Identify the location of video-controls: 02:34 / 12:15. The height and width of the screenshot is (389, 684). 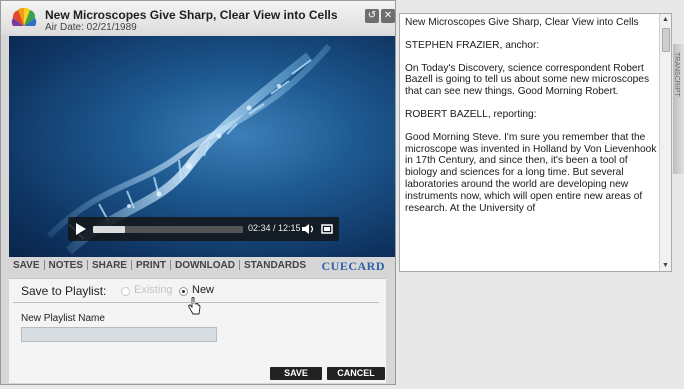
(203, 229).